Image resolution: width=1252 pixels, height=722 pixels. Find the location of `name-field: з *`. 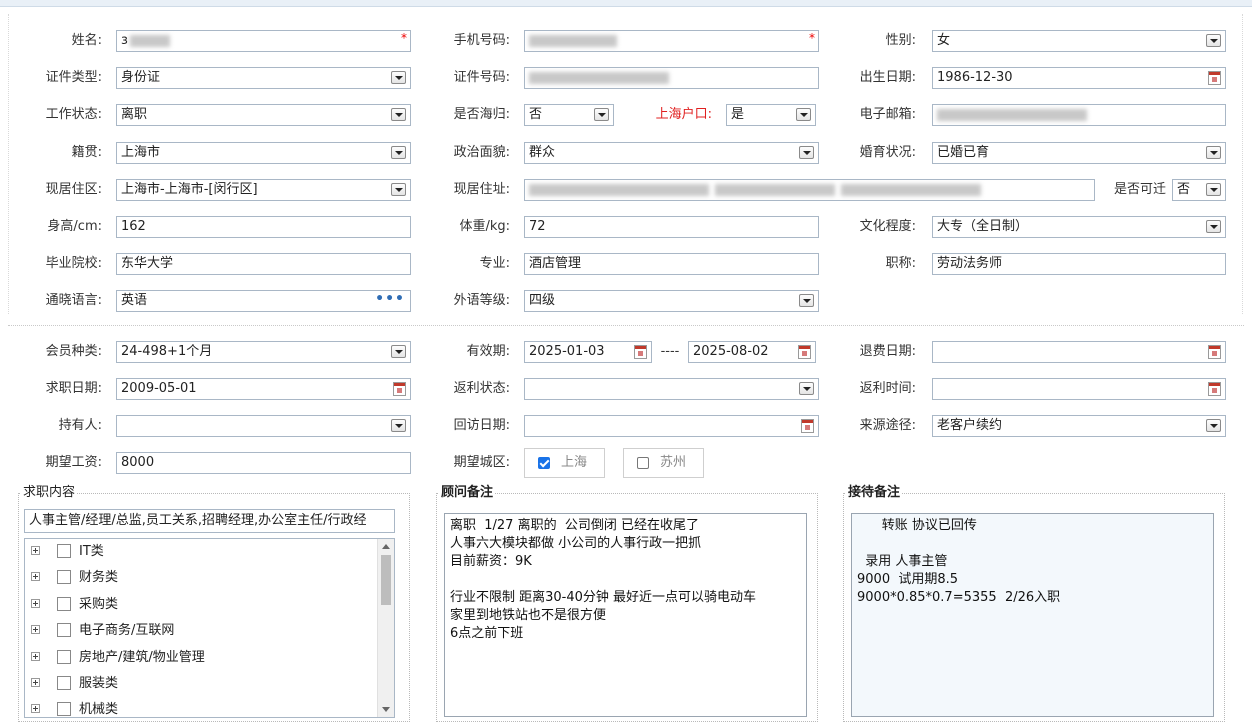

name-field: з * is located at coordinates (263, 41).